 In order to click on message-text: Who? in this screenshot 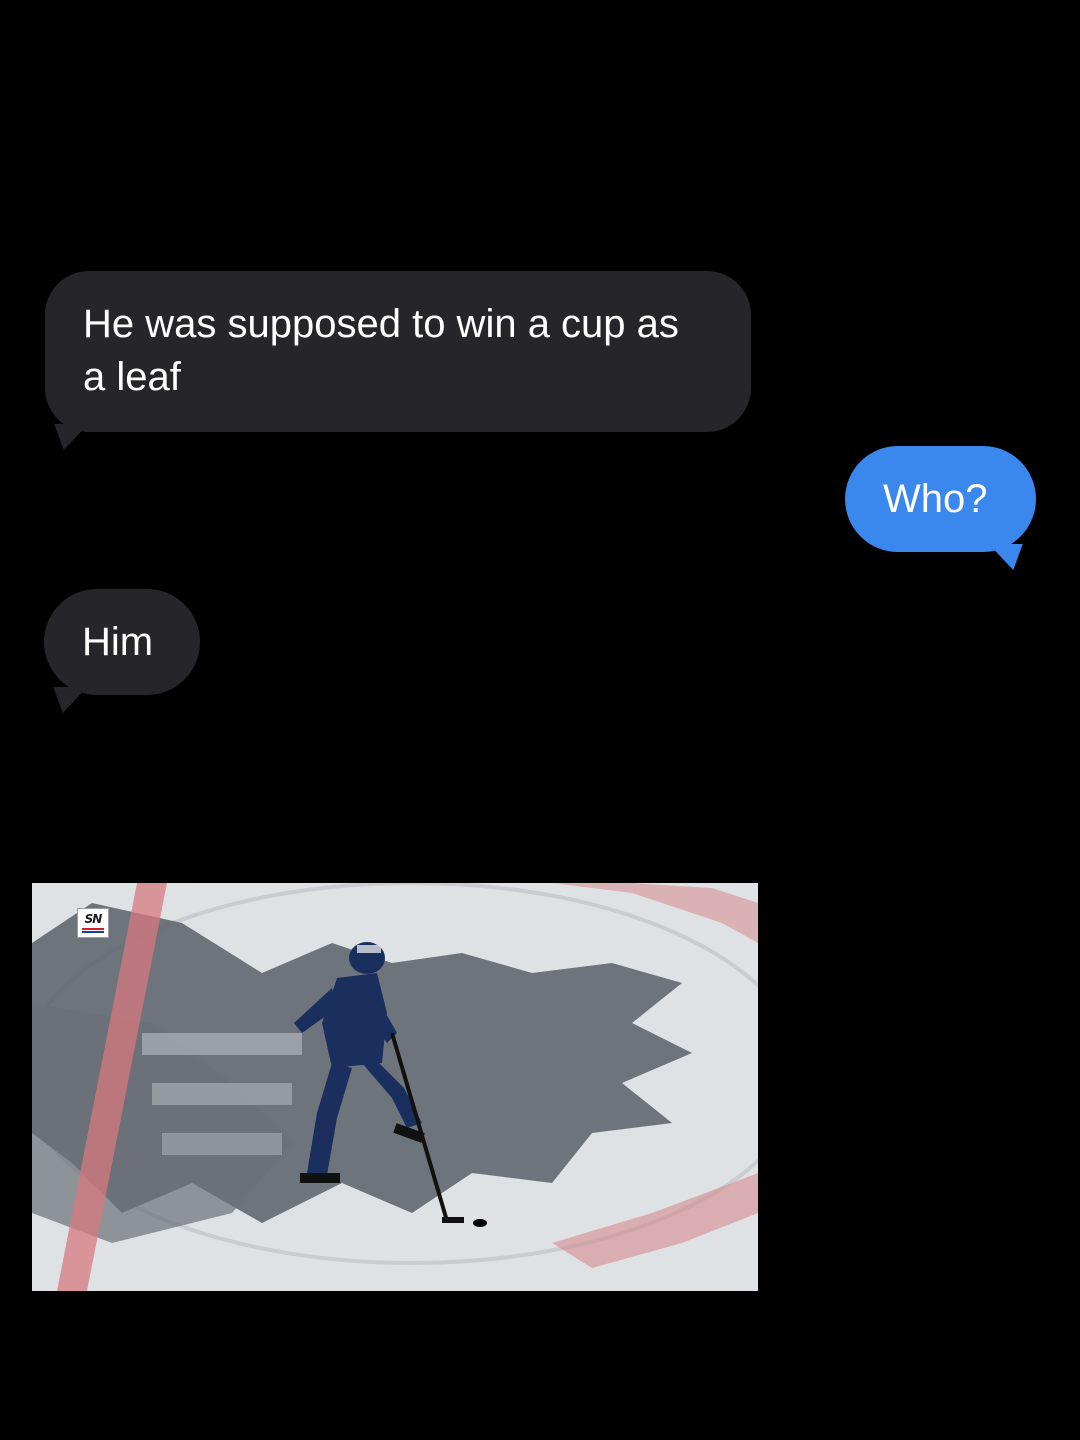, I will do `click(935, 499)`.